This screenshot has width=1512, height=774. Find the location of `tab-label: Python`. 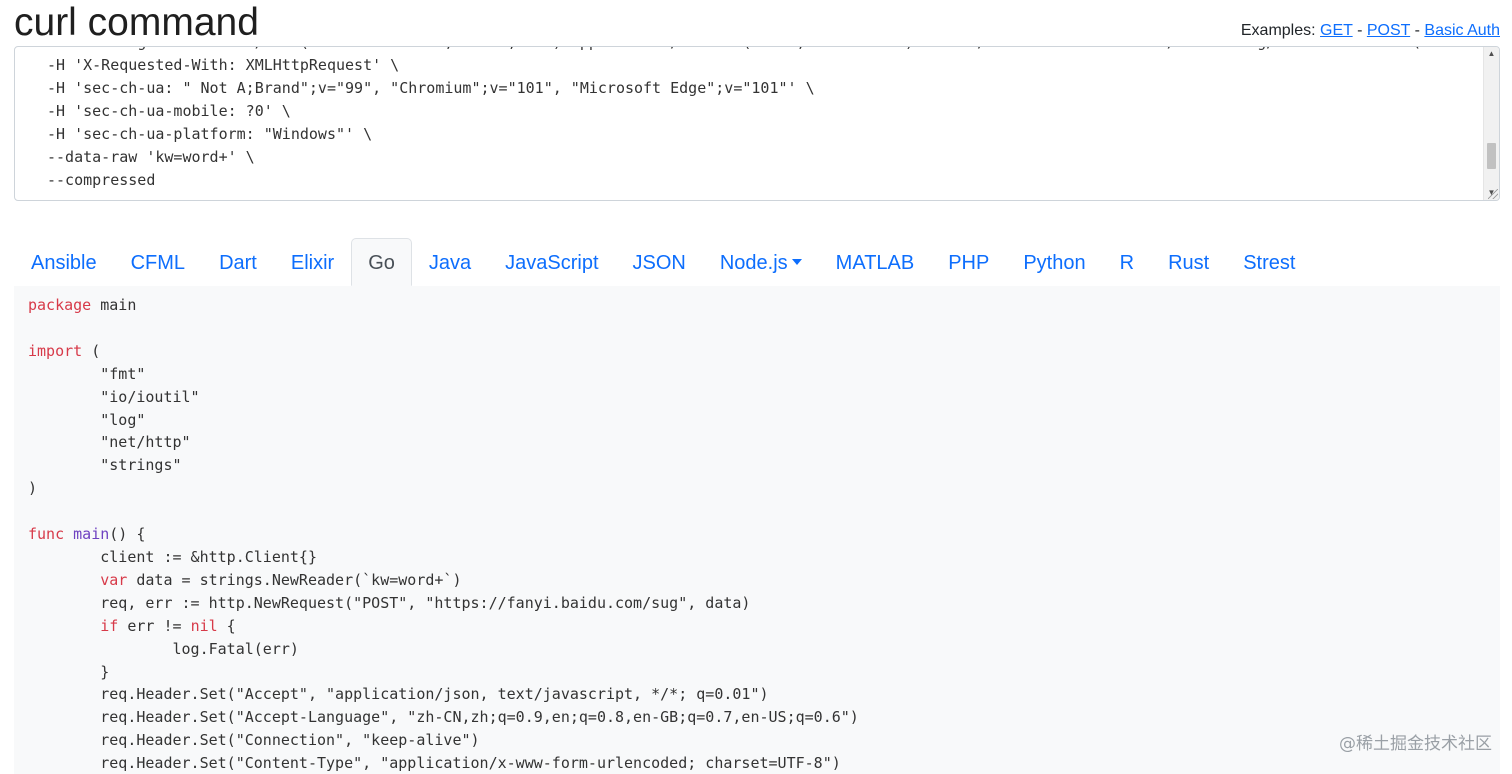

tab-label: Python is located at coordinates (1054, 263).